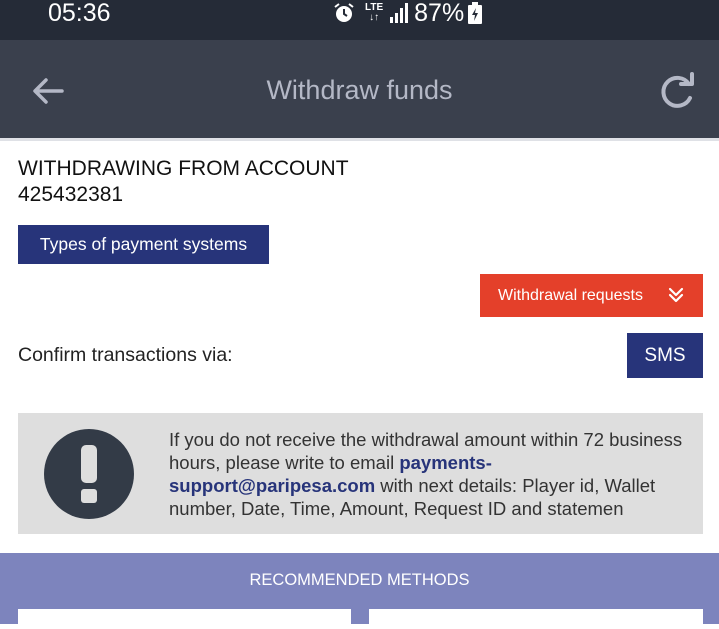  I want to click on recommended-methods-title: RECOMMENDED METHODS, so click(359, 580).